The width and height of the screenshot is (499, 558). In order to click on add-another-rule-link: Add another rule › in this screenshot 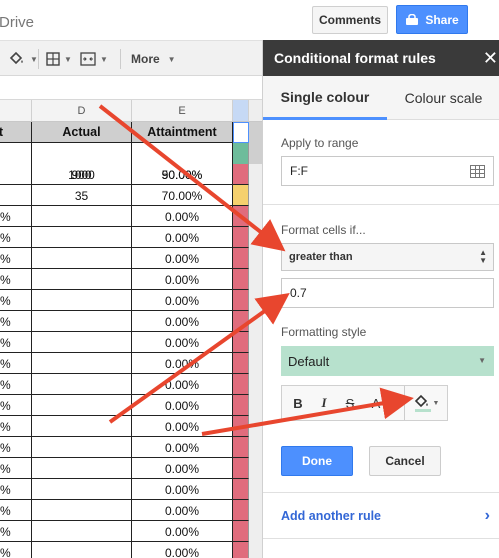, I will do `click(381, 516)`.